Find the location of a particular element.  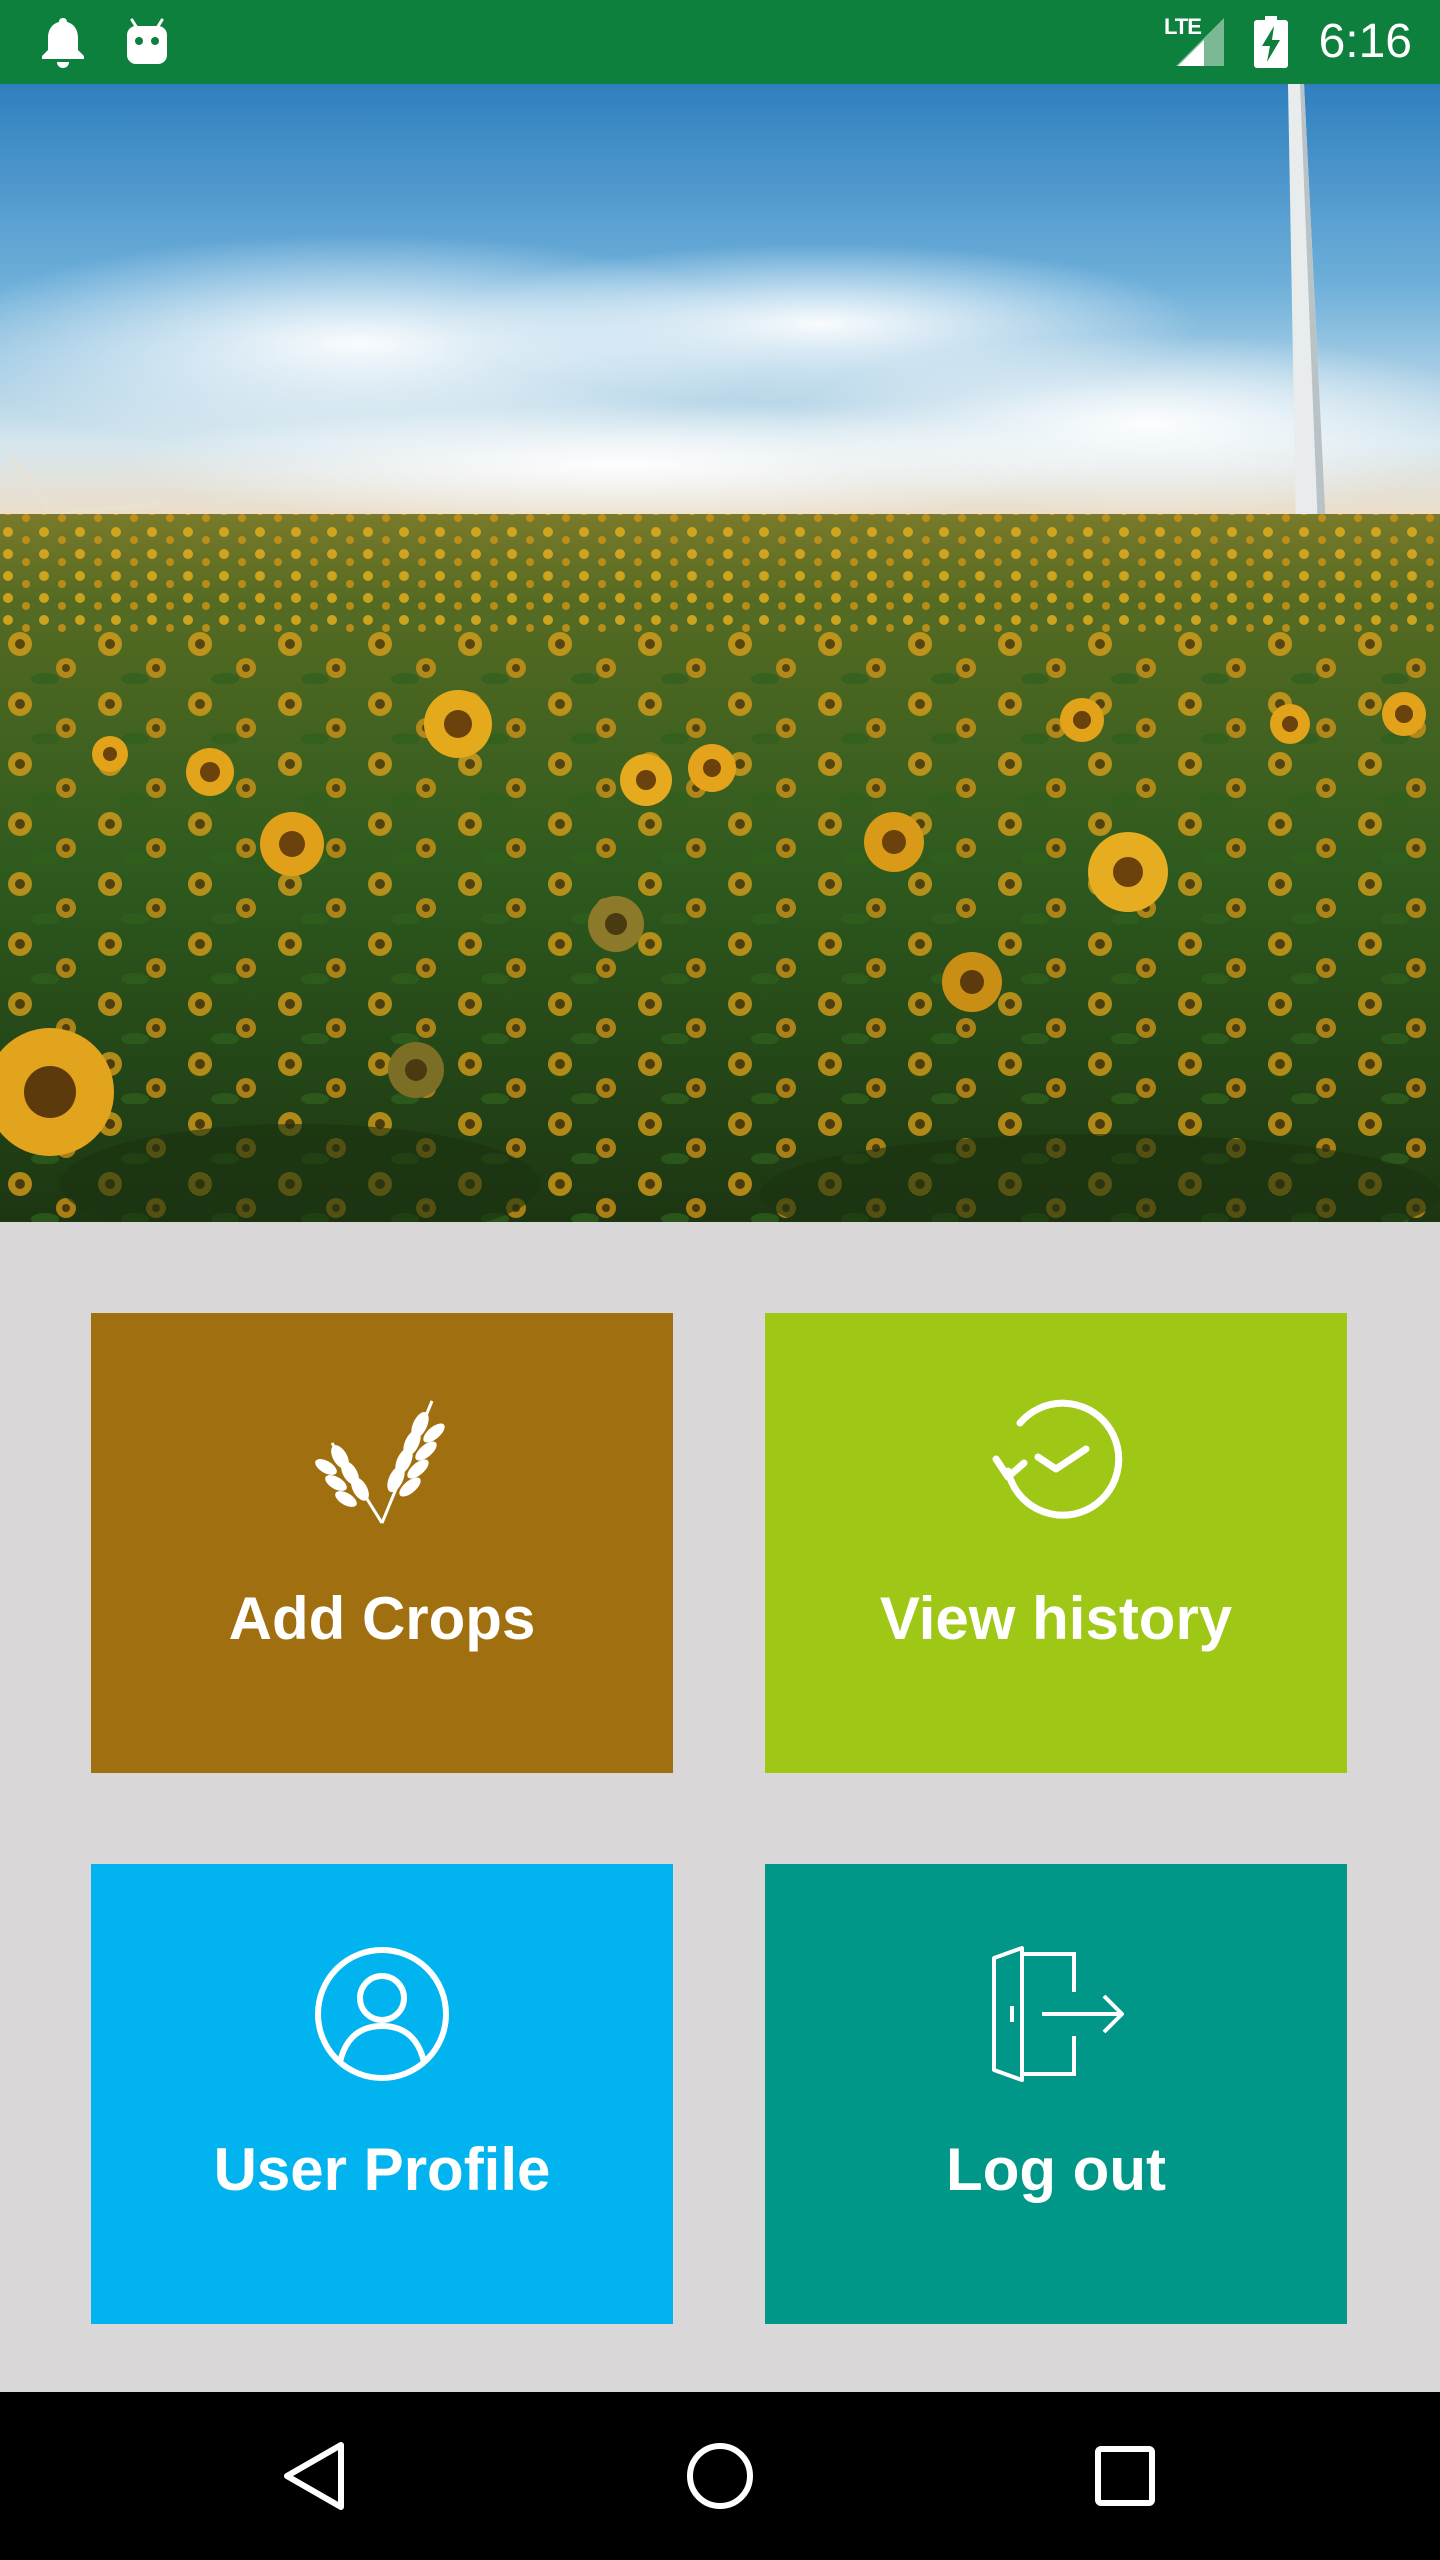

view-history-button: View history is located at coordinates (1056, 1543).